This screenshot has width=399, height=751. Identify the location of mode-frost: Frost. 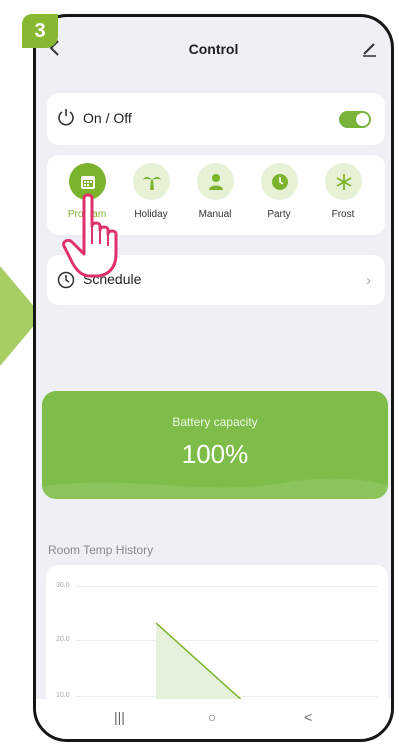
(343, 196).